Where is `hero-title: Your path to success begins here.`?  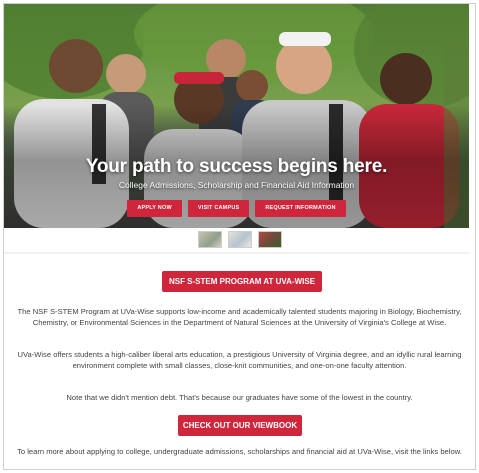 hero-title: Your path to success begins here. is located at coordinates (236, 166).